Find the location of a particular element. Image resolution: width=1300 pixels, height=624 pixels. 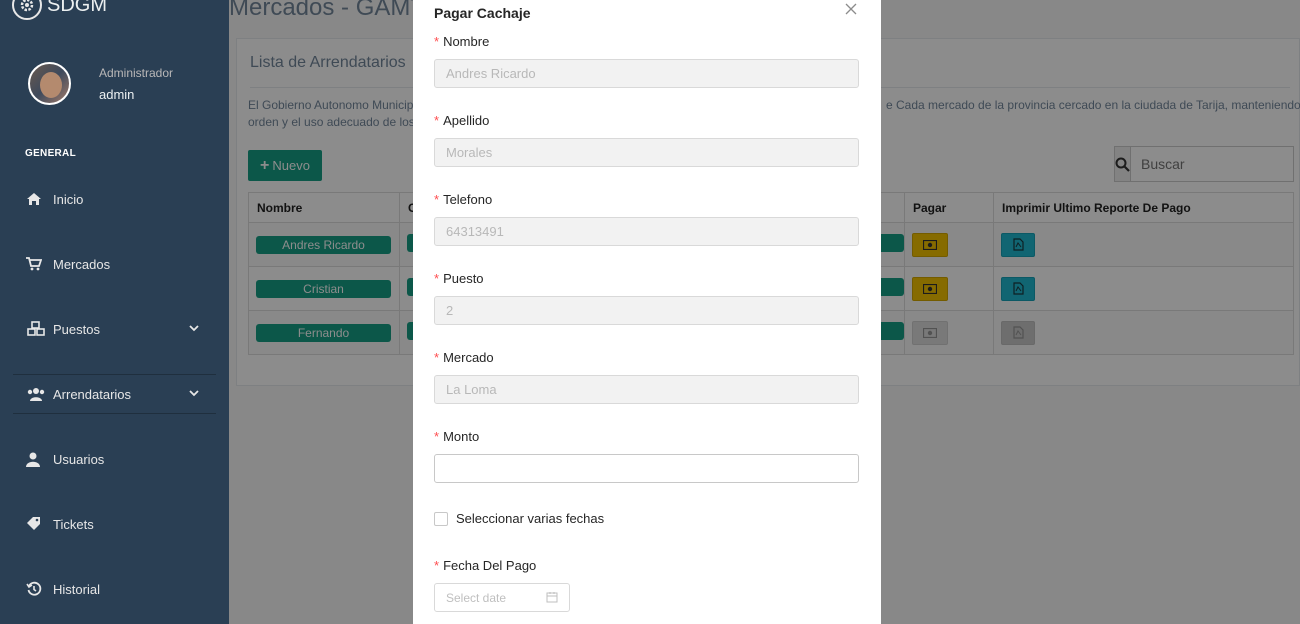

multi-date-option: Seleccionar varias fechas is located at coordinates (519, 518).